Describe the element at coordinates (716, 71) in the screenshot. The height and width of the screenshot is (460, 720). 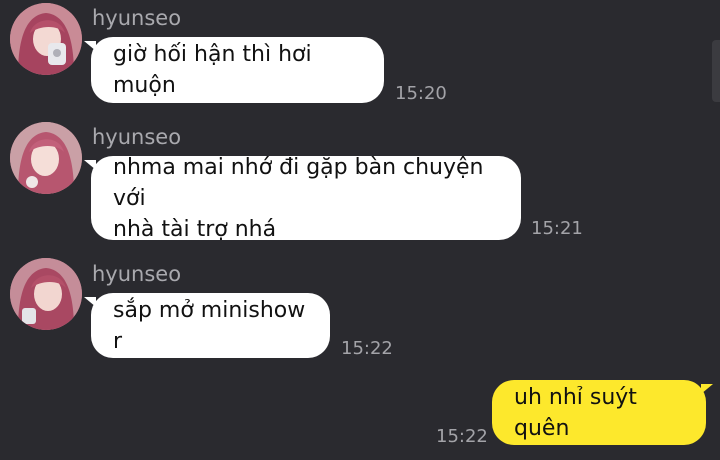
I see `scroll-indicator` at that location.